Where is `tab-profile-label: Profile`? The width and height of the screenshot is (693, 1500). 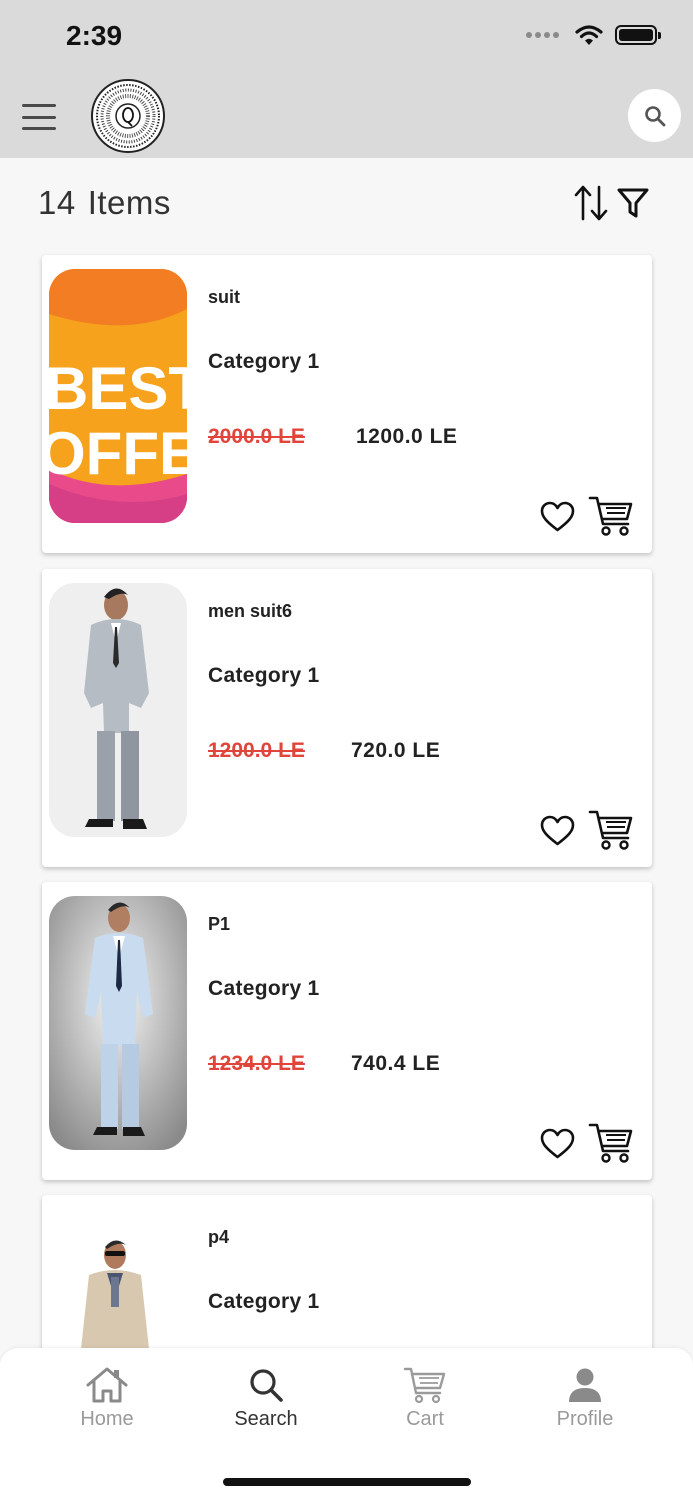 tab-profile-label: Profile is located at coordinates (585, 1419).